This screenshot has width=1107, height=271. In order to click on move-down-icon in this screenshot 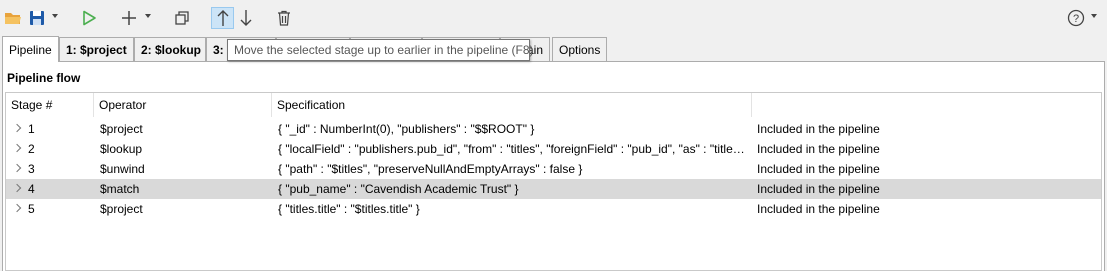, I will do `click(246, 18)`.